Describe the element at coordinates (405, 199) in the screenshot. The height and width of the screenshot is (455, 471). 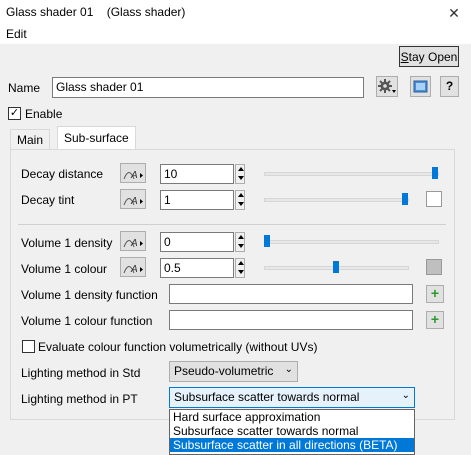
I see `decay-tint-slider-thumb` at that location.